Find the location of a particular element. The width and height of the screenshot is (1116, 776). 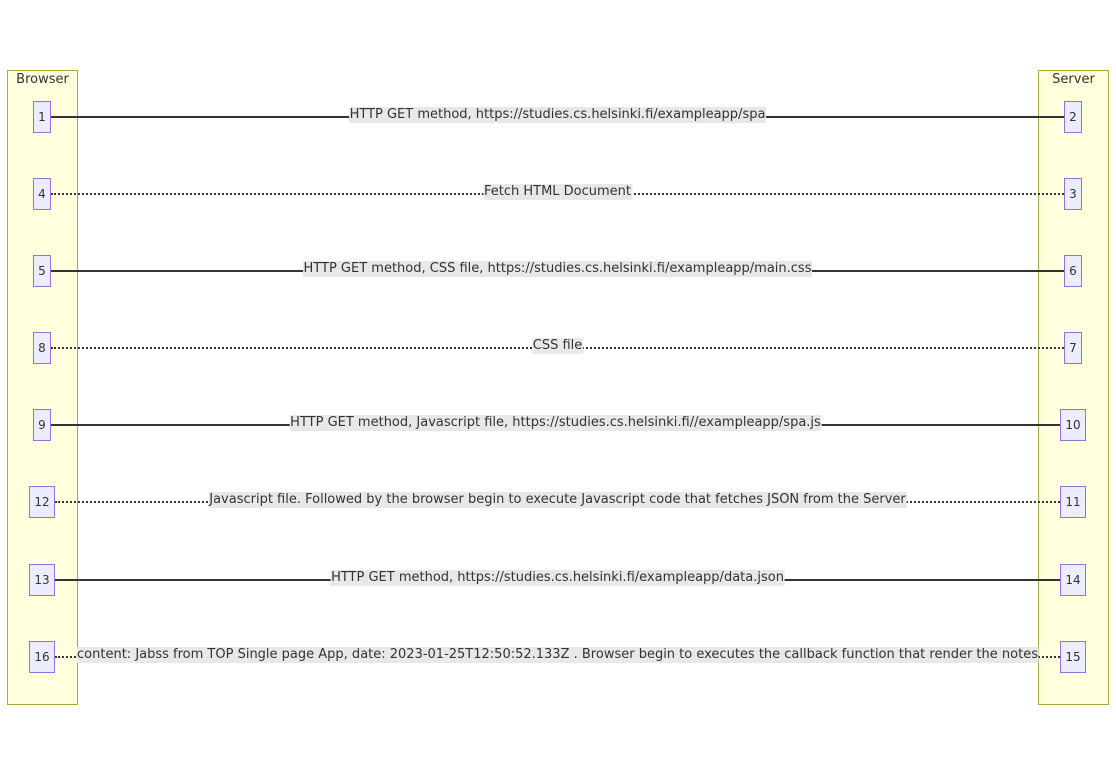

node-right-3: 6 is located at coordinates (1073, 271).